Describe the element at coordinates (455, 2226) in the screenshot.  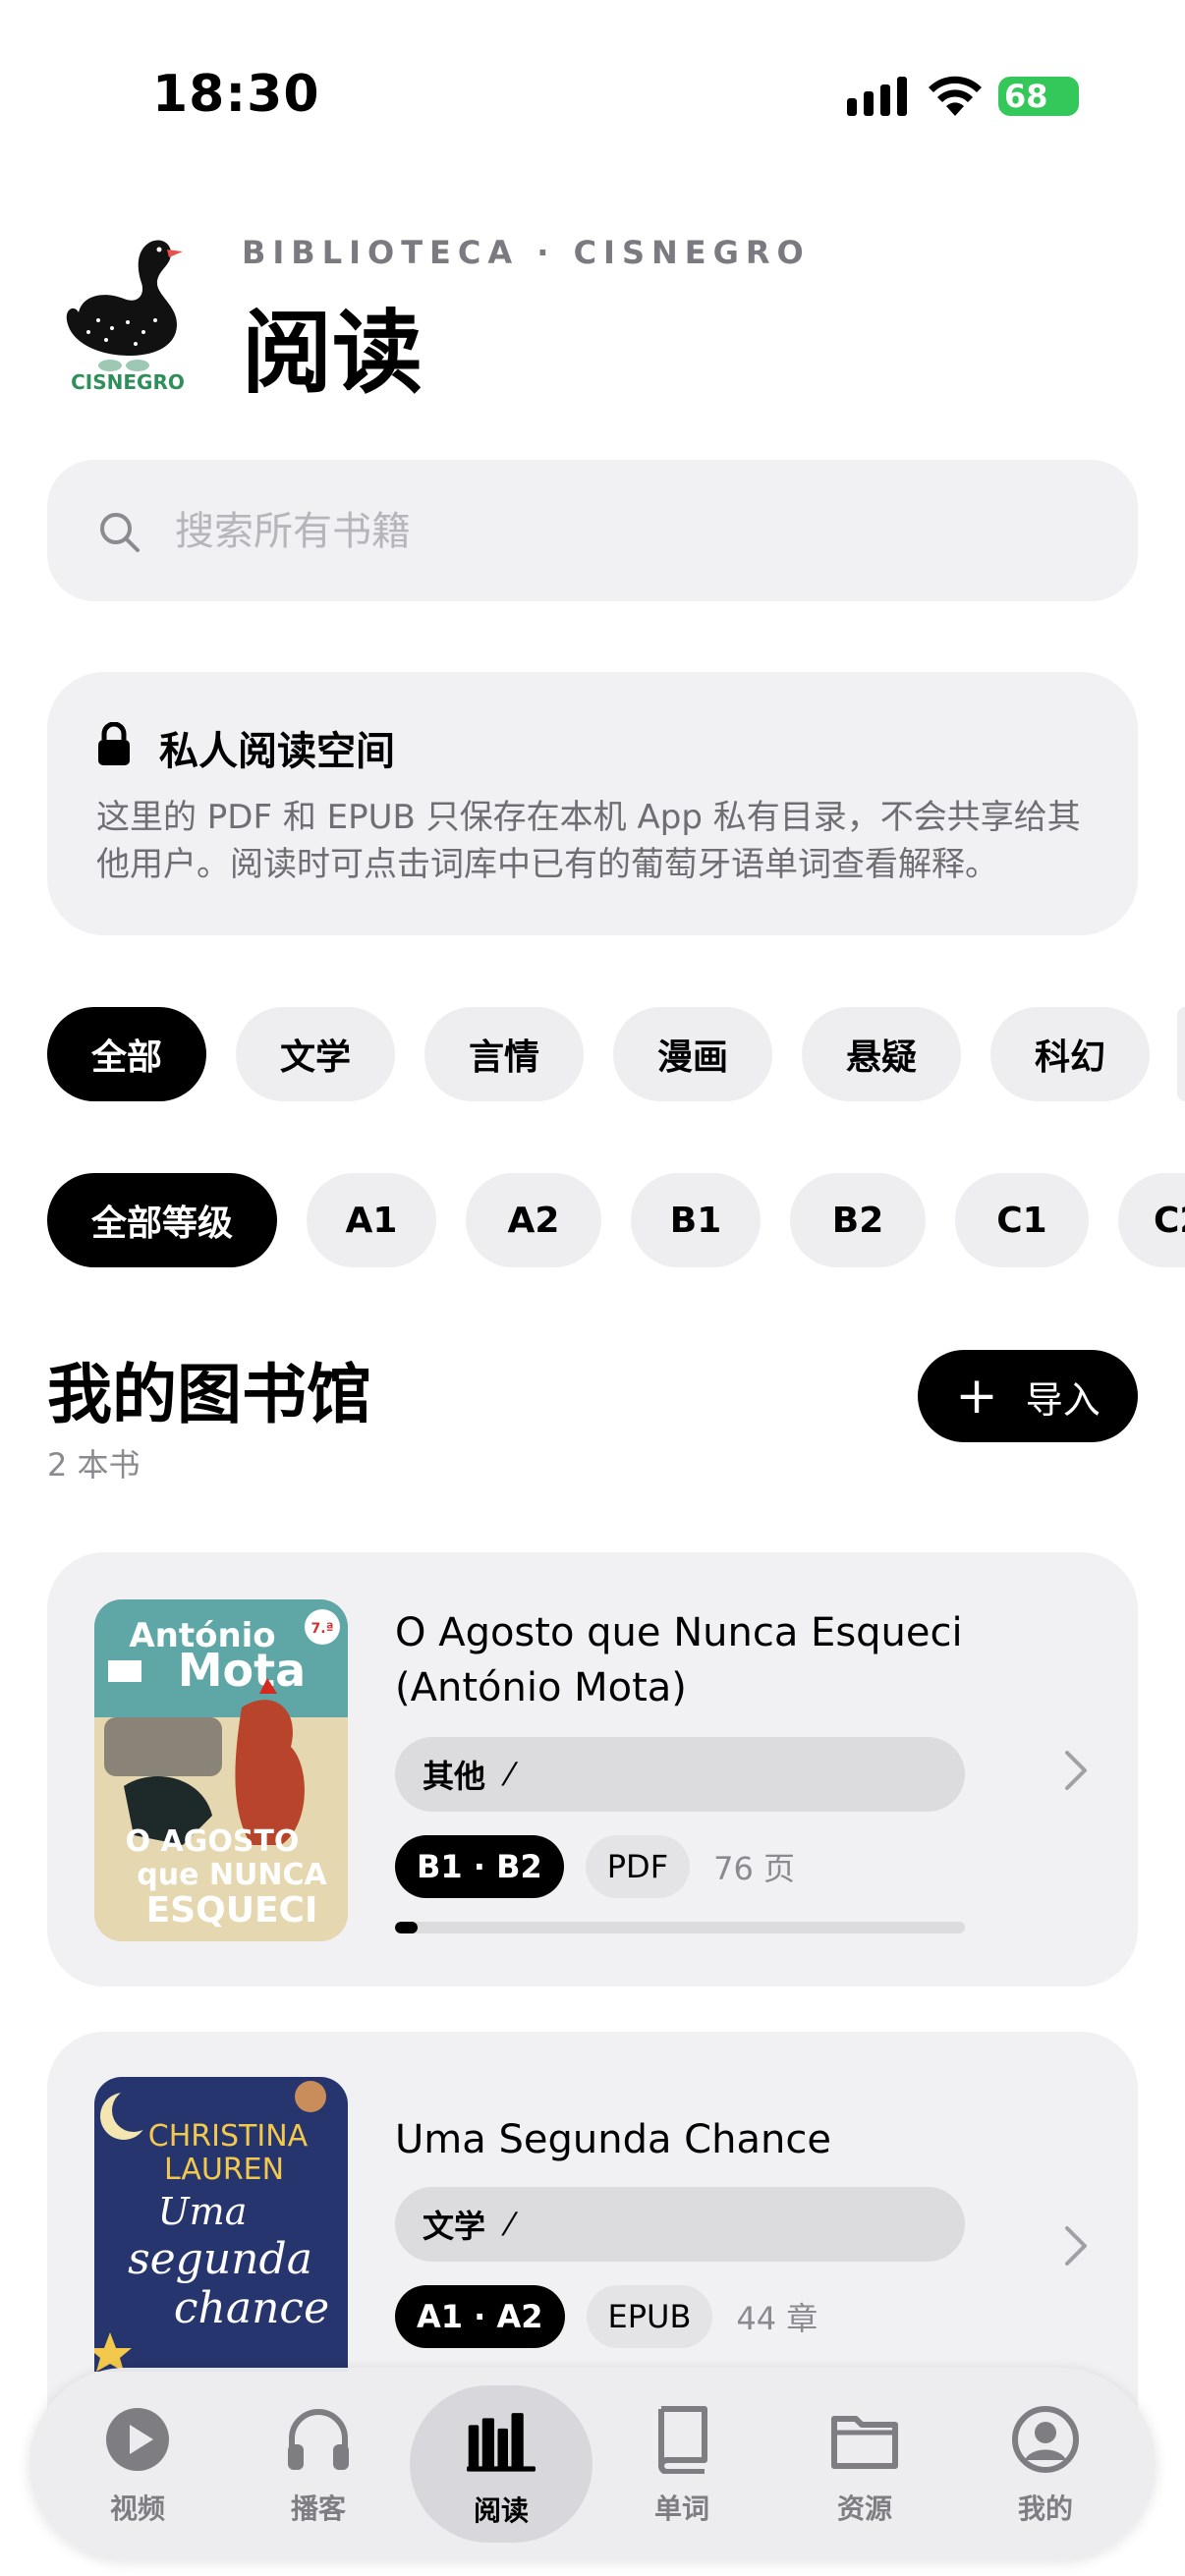
I see `genre-label: 文学` at that location.